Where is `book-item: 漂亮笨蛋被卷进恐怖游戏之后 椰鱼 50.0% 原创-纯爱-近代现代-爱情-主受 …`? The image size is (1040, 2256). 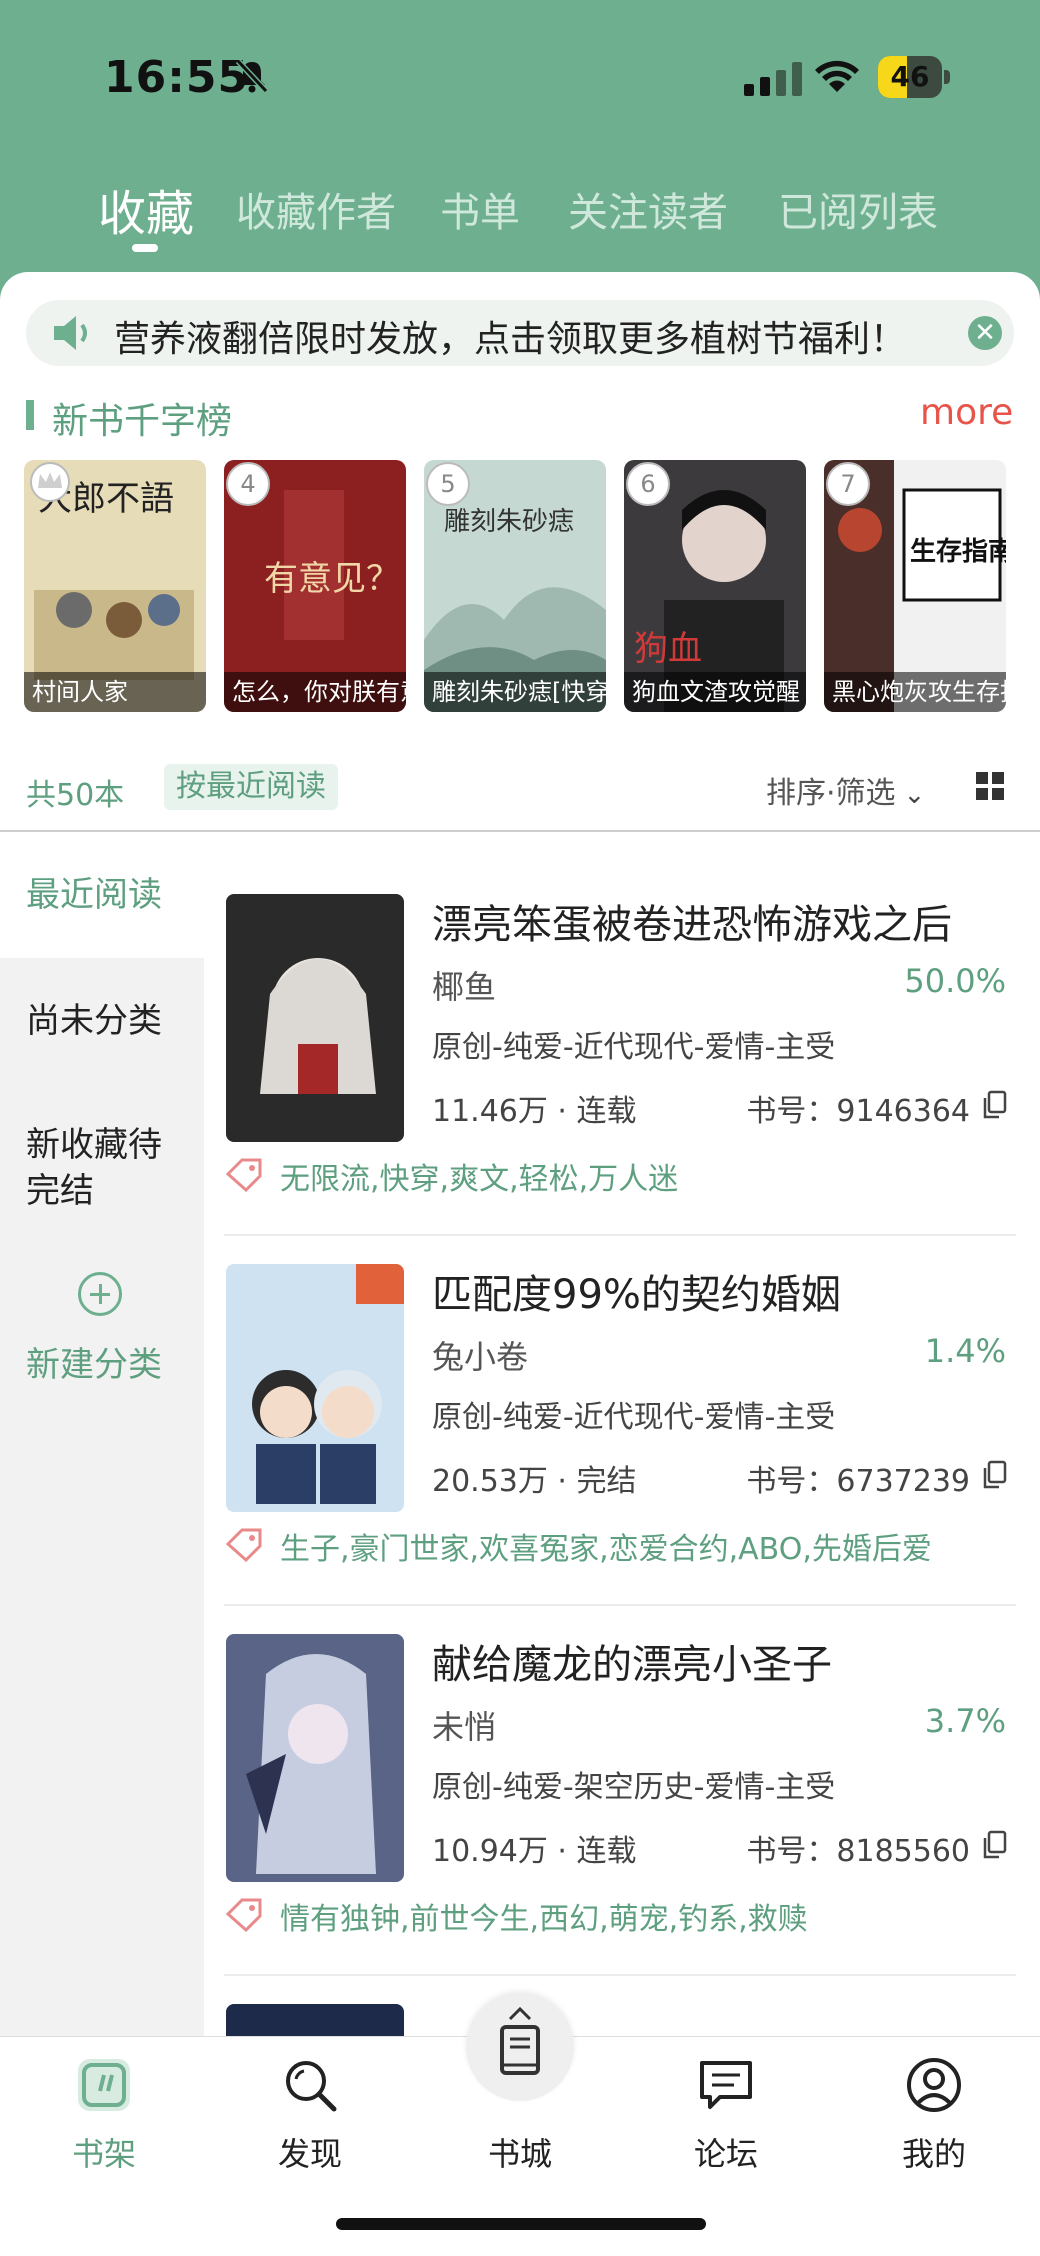
book-item: 漂亮笨蛋被卷进恐怖游戏之后 椰鱼 50.0% 原创-纯爱-近代现代-爱情-主受 … is located at coordinates (620, 1072).